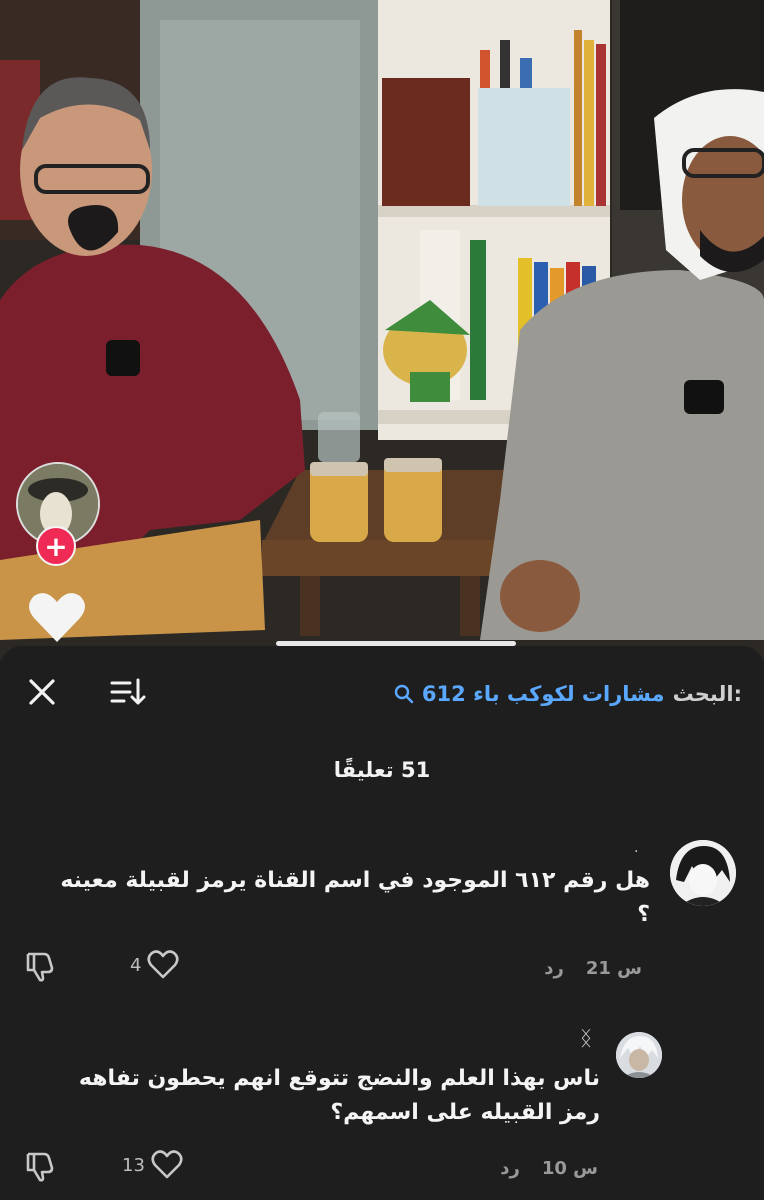 This screenshot has height=1200, width=764. I want to click on comment-meta: 21 س رد, so click(593, 968).